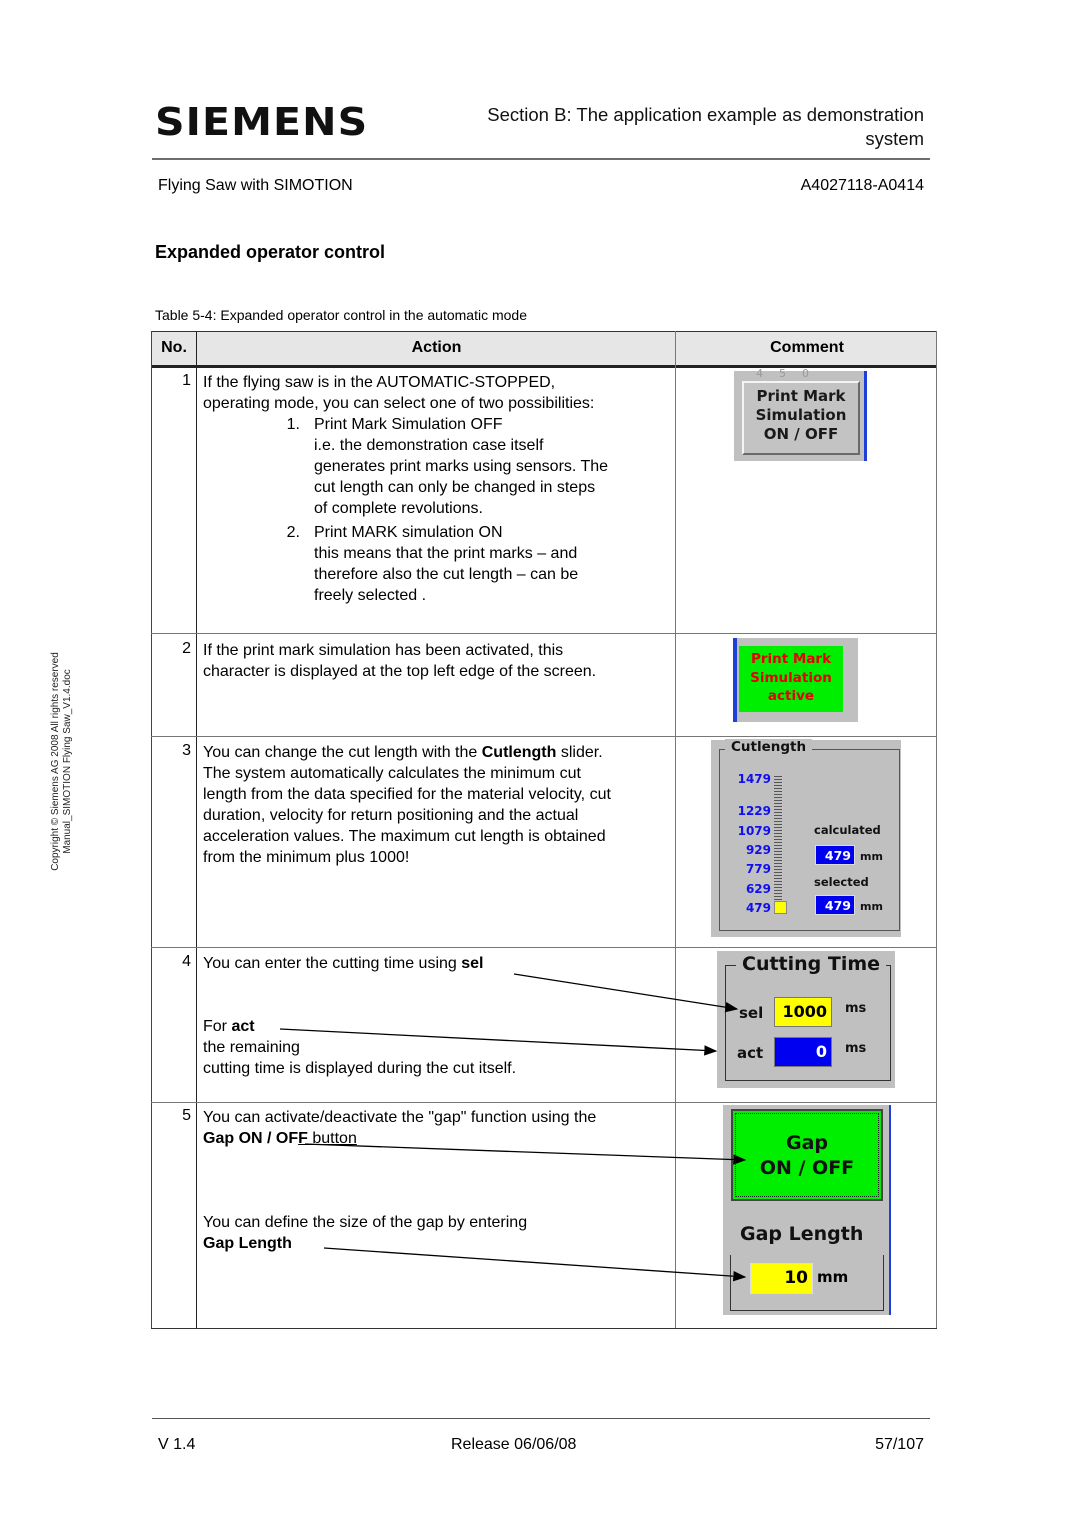  What do you see at coordinates (186, 648) in the screenshot?
I see `row-number: 2` at bounding box center [186, 648].